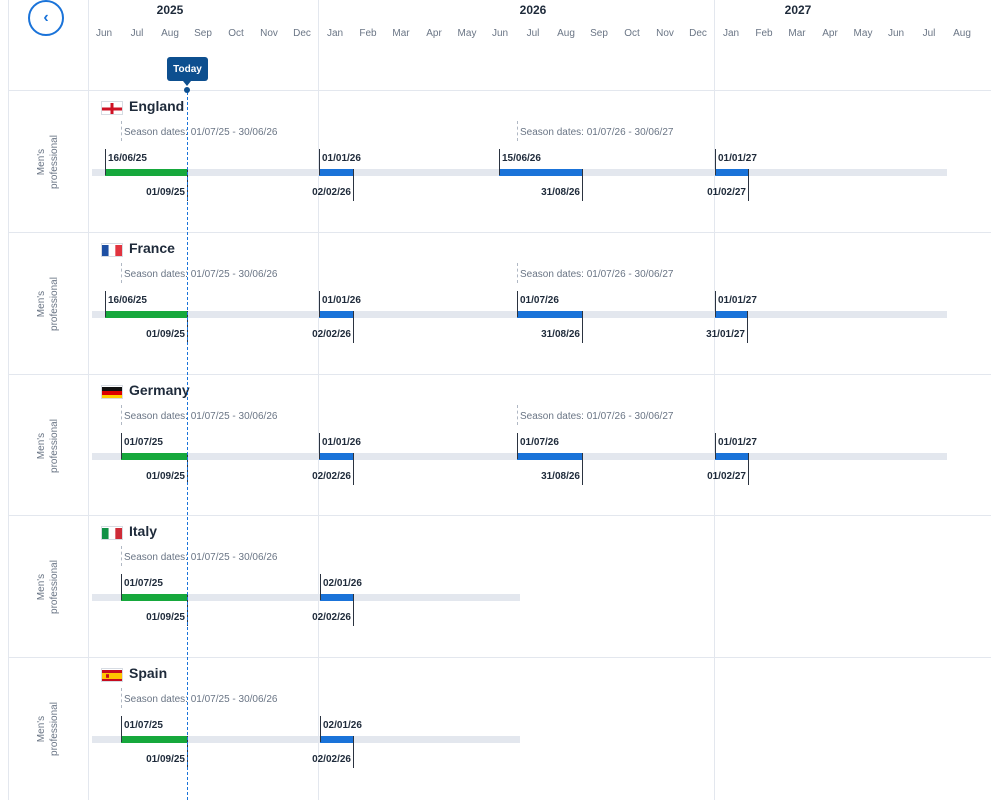  What do you see at coordinates (342, 583) in the screenshot?
I see `window-open-date: 02/01/26` at bounding box center [342, 583].